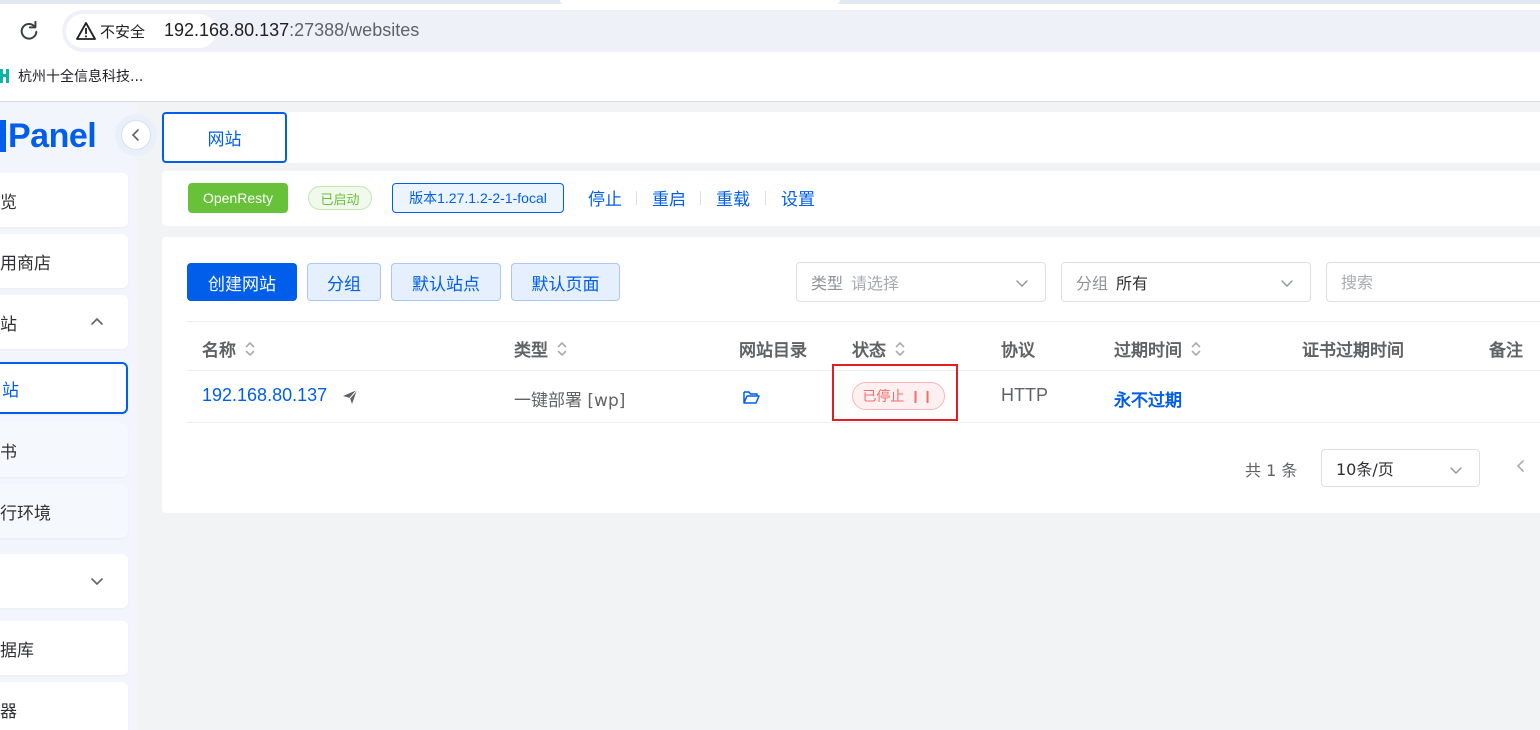 The image size is (1540, 730). Describe the element at coordinates (446, 282) in the screenshot. I see `default-site-button: 默认站点` at that location.